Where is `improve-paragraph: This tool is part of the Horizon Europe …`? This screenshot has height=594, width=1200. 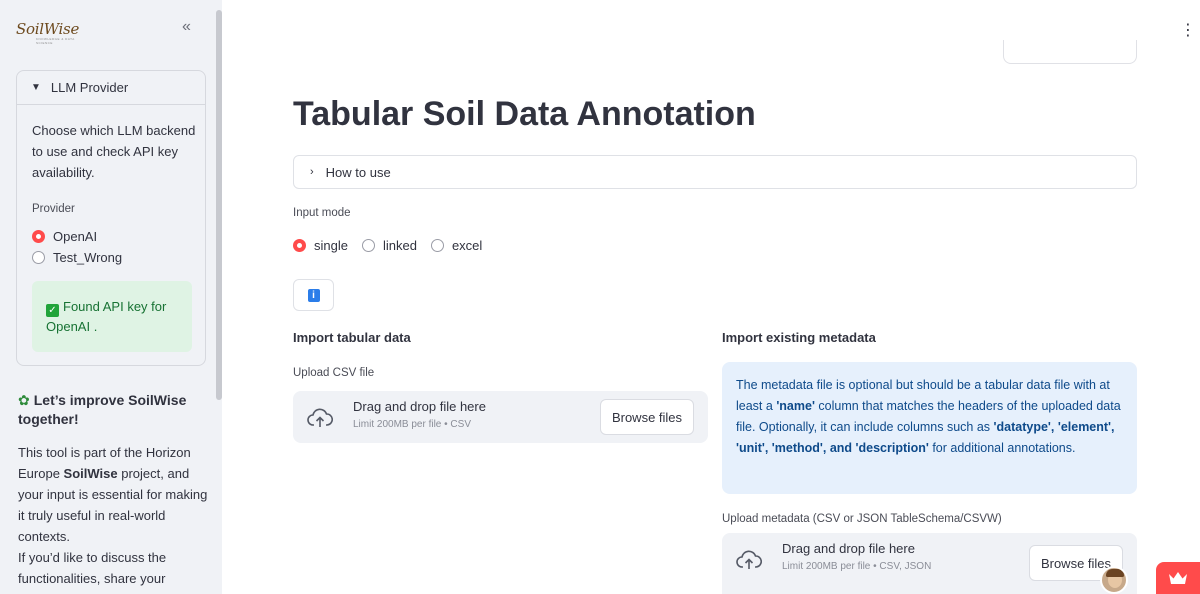
improve-paragraph: This tool is part of the Horizon Europe … is located at coordinates (113, 515).